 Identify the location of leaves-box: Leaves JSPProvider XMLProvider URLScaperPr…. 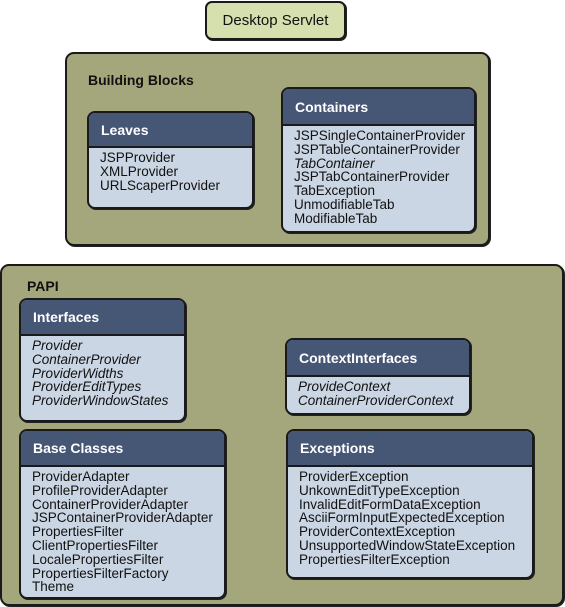
(170, 160).